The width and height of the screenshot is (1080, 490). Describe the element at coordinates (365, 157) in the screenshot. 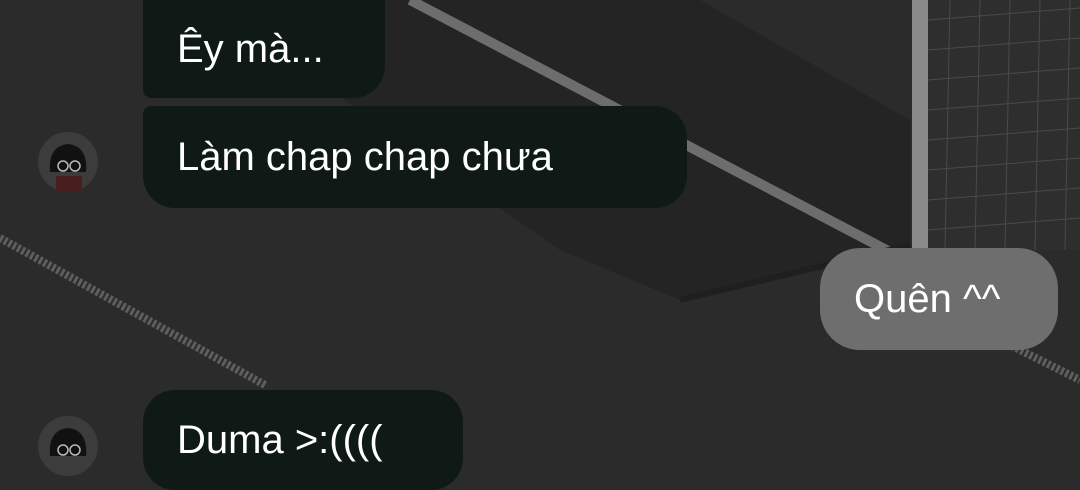

I see `message-text: Làm chap chap chưa` at that location.